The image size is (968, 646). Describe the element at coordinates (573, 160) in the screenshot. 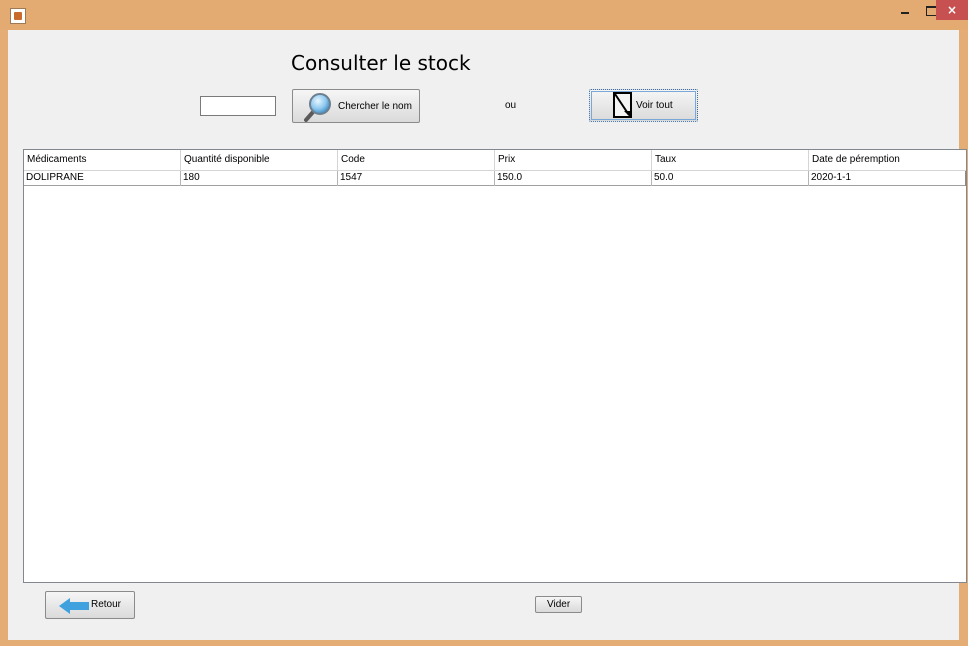

I see `column-header: Prix` at that location.